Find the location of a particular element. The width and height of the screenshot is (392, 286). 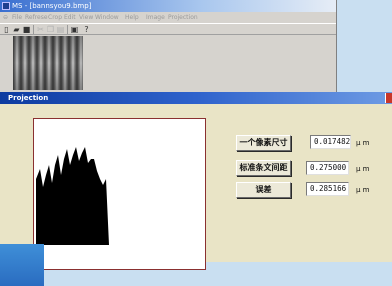

paste-icon: ▤ is located at coordinates (60, 29).